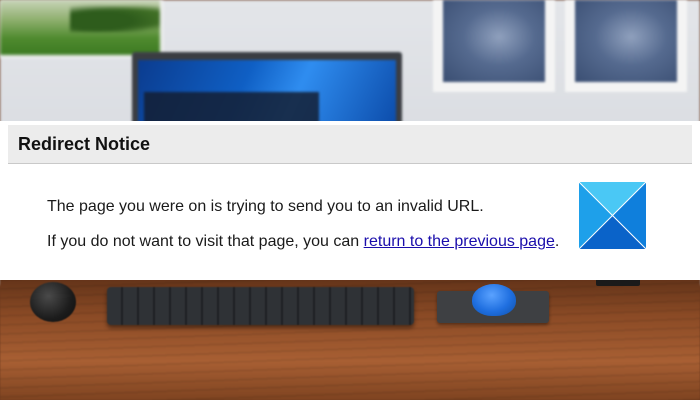 The image size is (700, 400). What do you see at coordinates (494, 300) in the screenshot?
I see `mouse` at bounding box center [494, 300].